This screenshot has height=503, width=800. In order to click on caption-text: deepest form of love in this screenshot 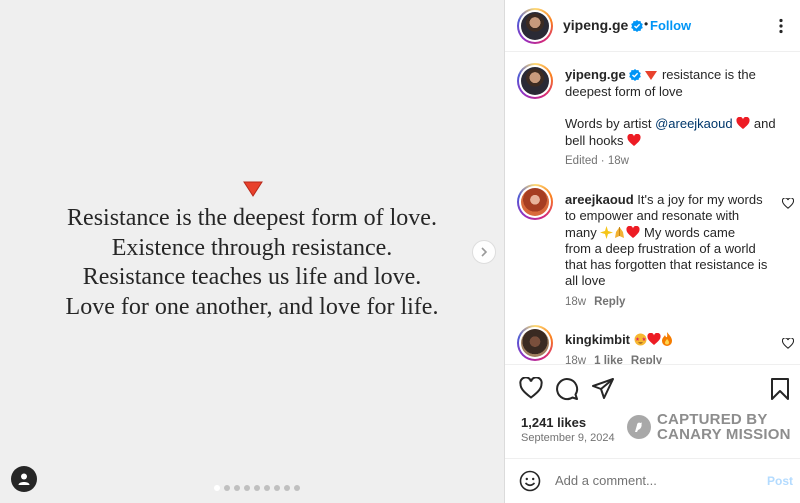, I will do `click(624, 91)`.